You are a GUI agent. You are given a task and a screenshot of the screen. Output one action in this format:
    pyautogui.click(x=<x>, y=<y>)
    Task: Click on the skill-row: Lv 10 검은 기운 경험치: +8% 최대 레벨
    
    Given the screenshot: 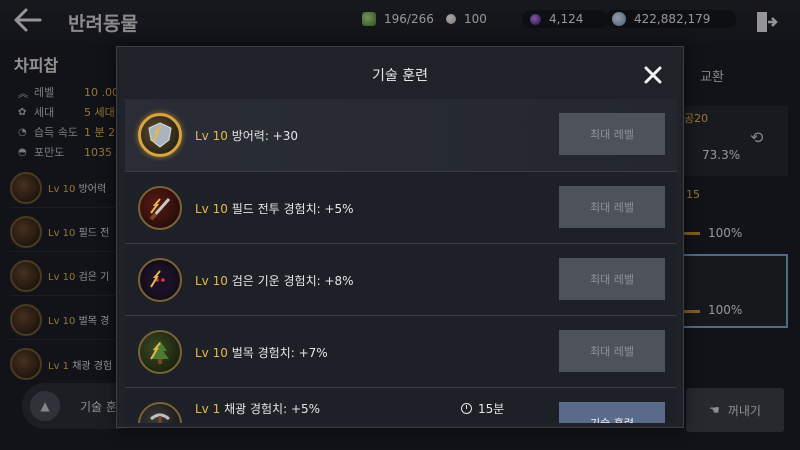 What is the action you would take?
    pyautogui.click(x=401, y=279)
    